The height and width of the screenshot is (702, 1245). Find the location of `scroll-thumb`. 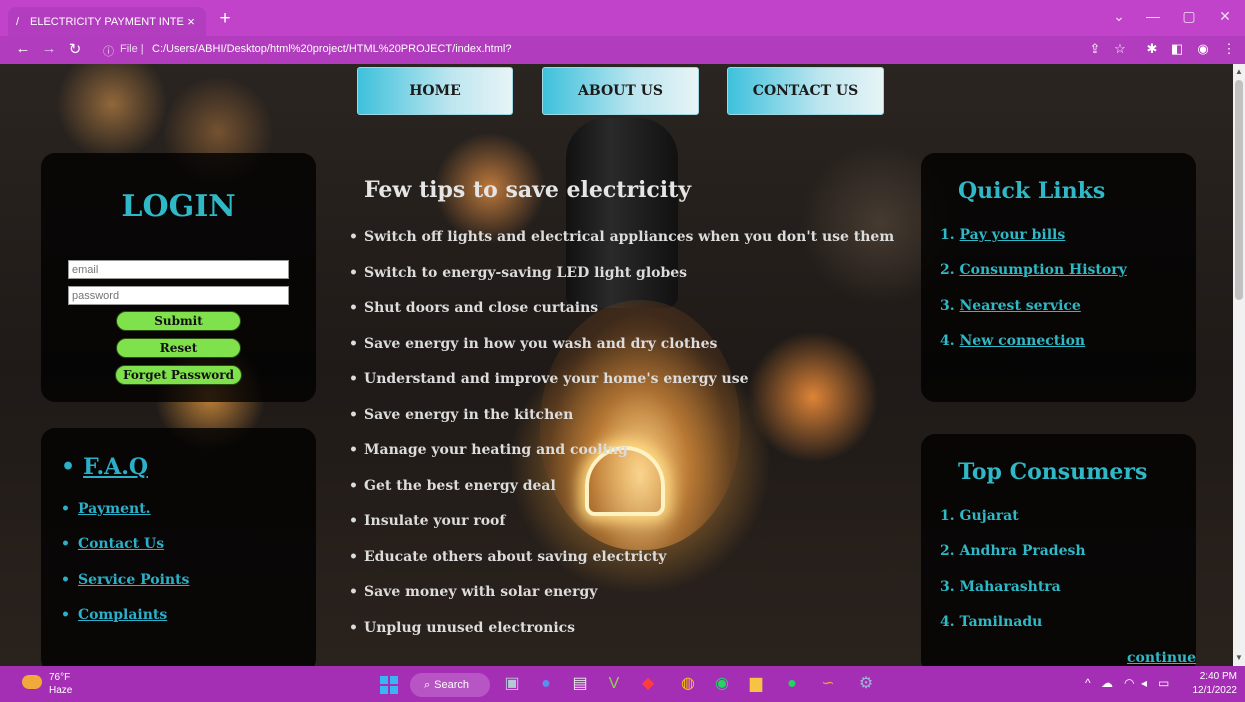

scroll-thumb is located at coordinates (1239, 190).